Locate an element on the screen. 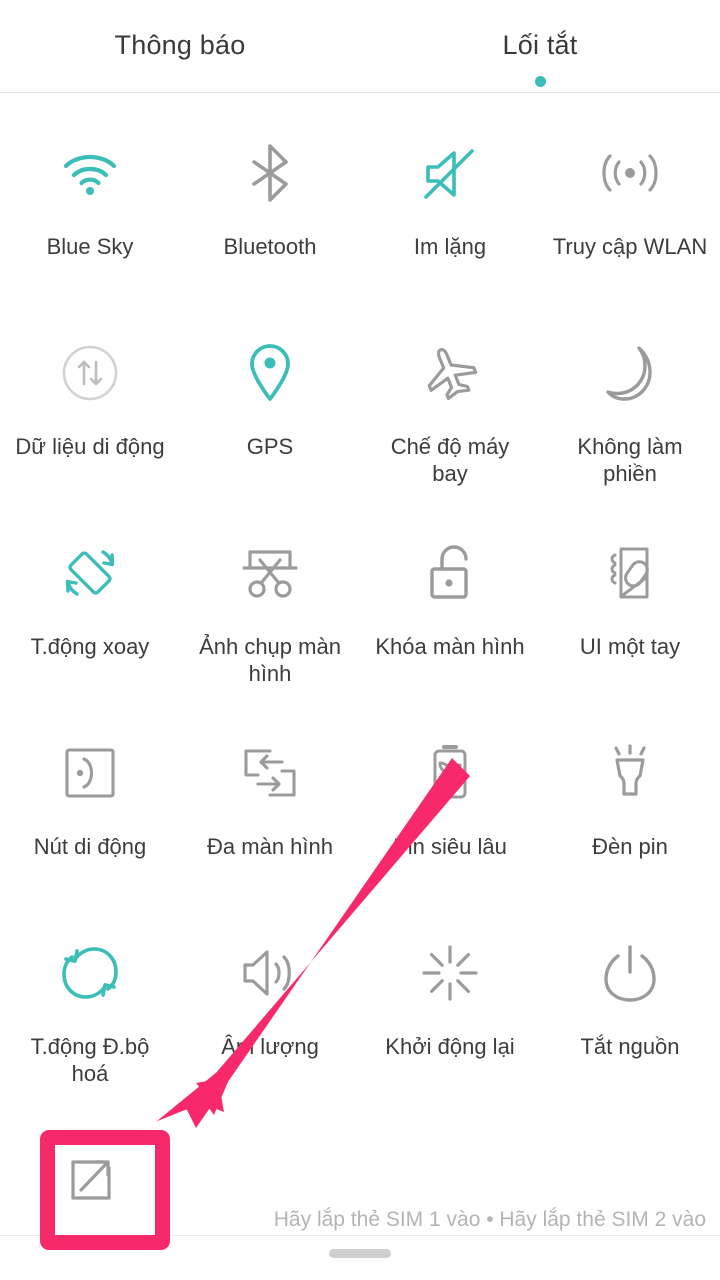  tab-shortcuts: Lối tắt is located at coordinates (540, 43).